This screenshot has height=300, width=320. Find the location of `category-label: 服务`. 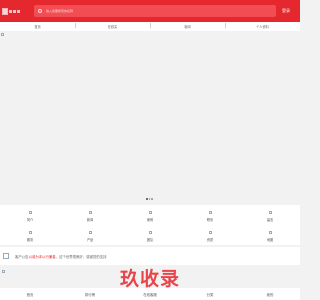

category-label: 服务 is located at coordinates (30, 240).